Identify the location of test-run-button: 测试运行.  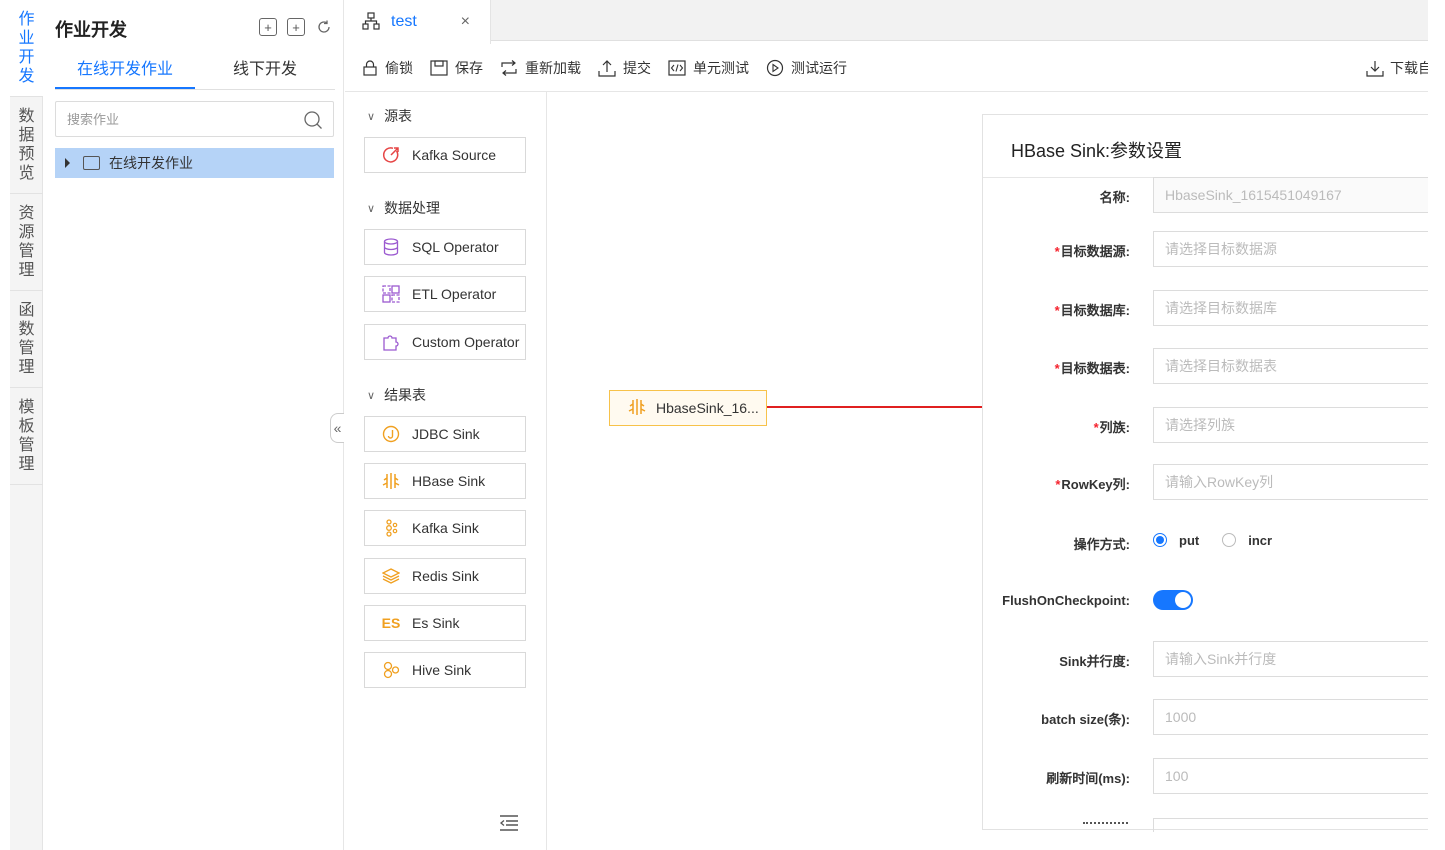
(806, 68).